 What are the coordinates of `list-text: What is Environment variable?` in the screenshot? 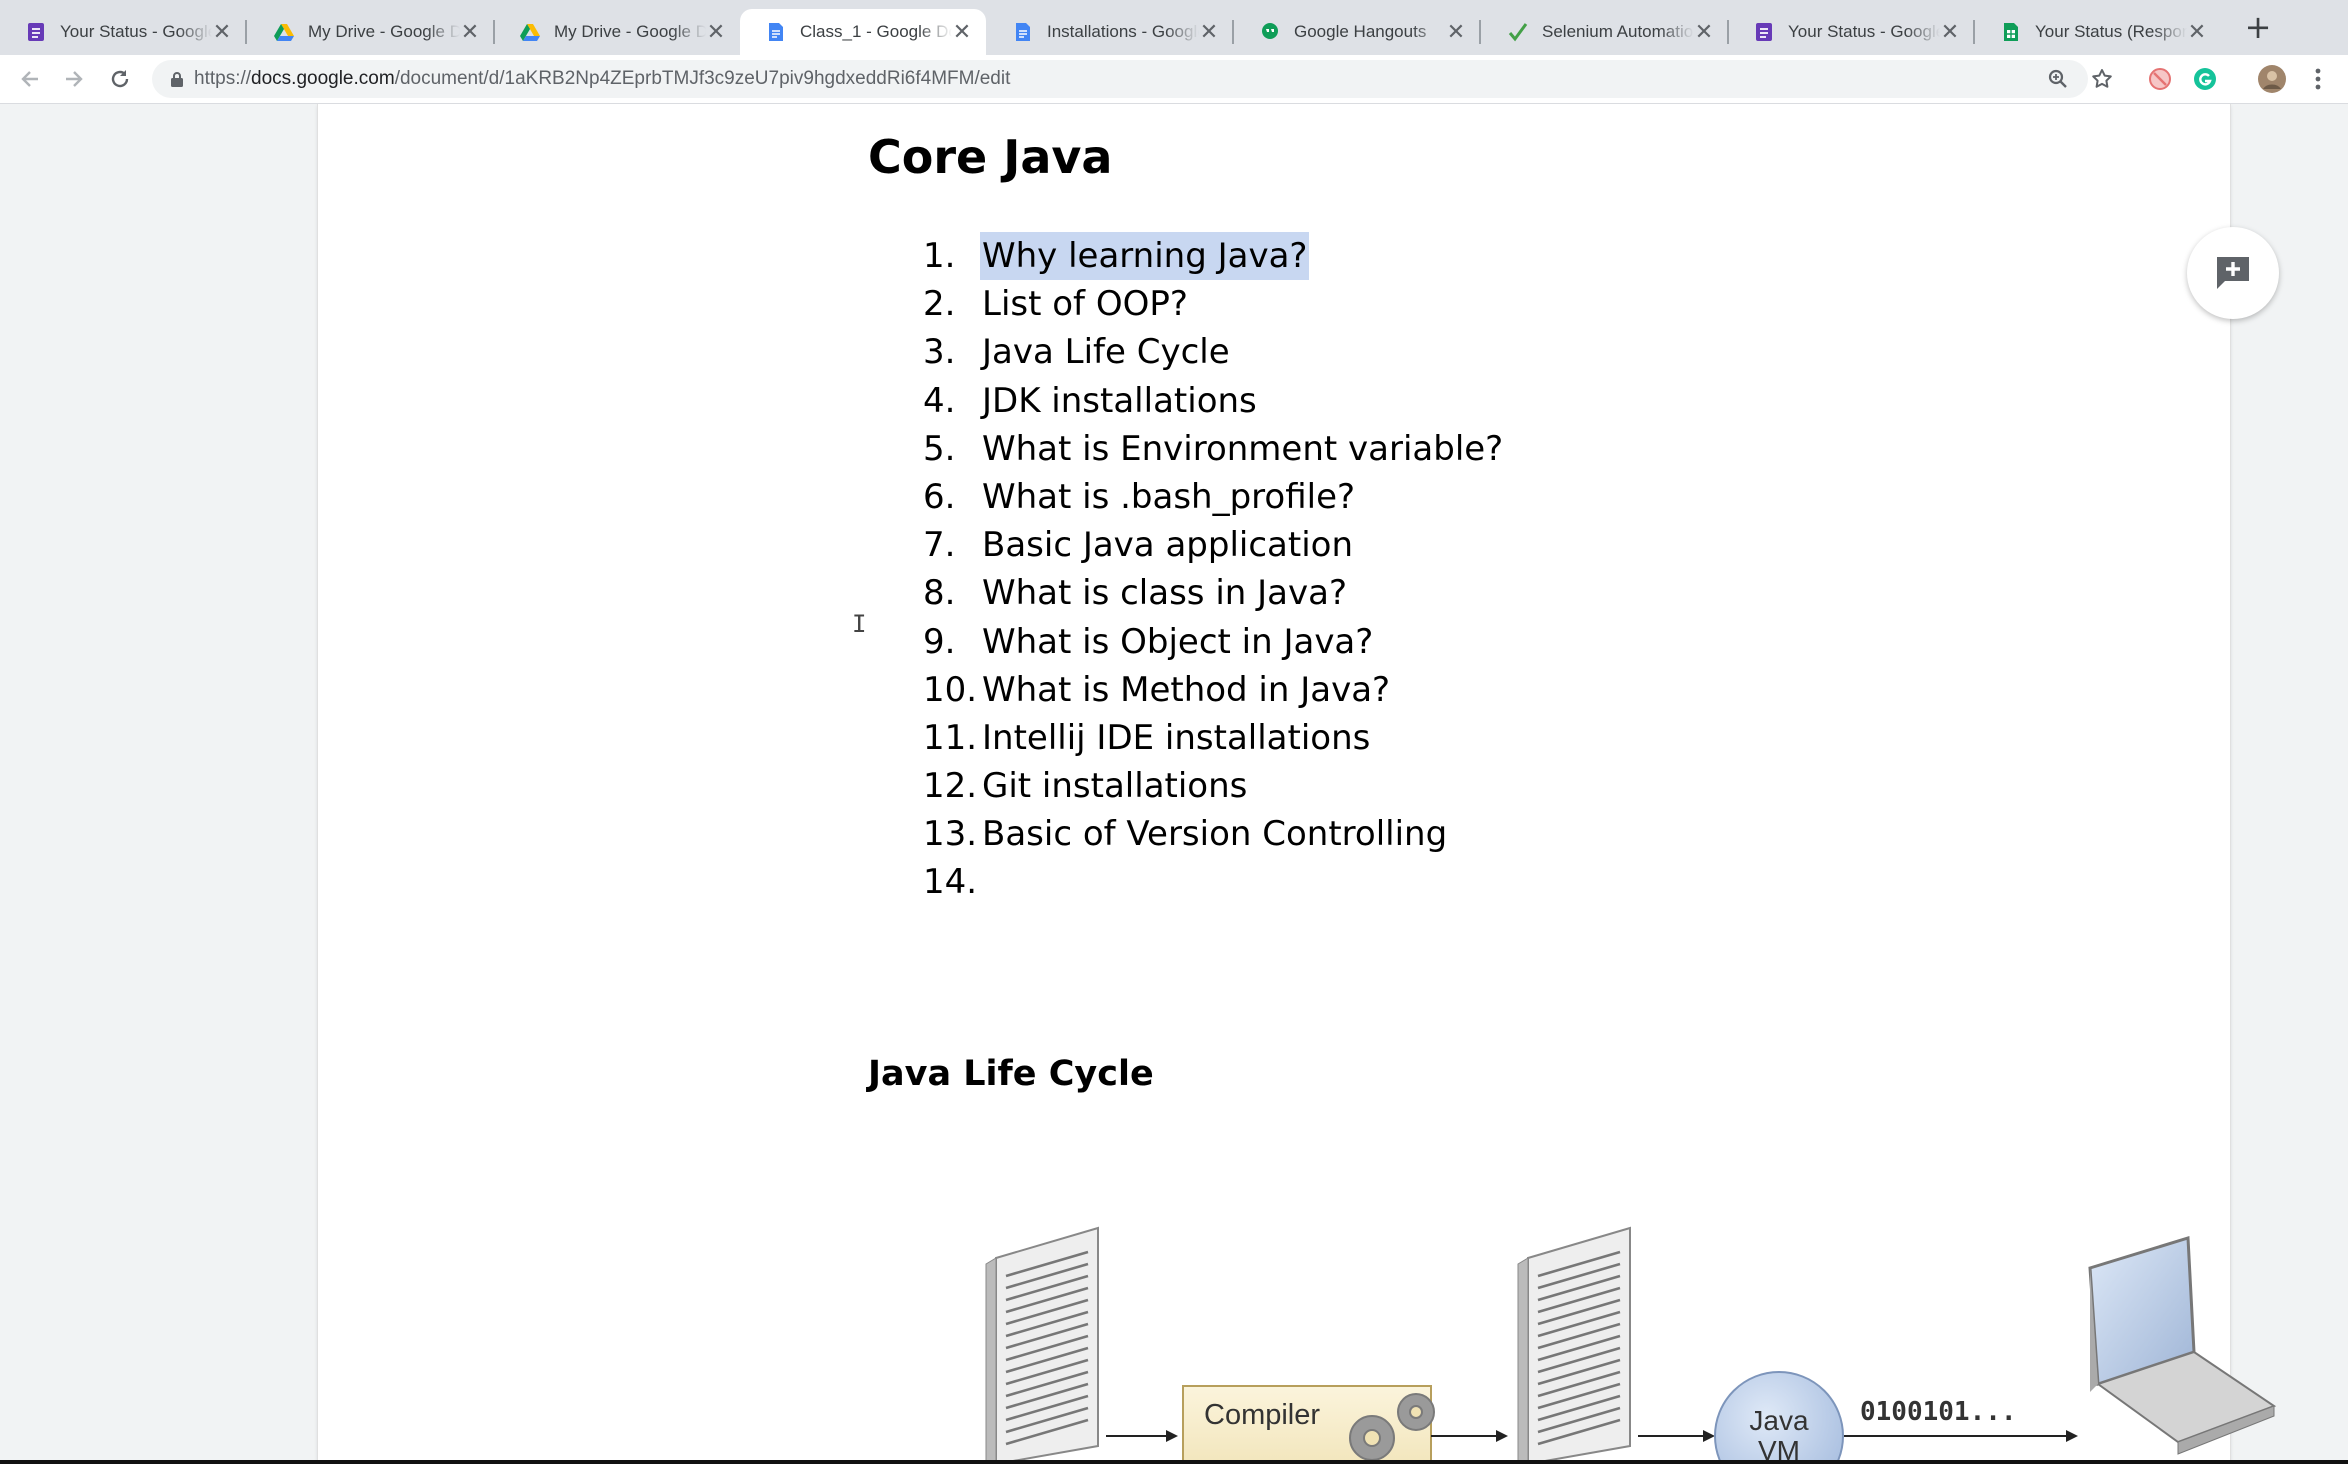 It's located at (1243, 448).